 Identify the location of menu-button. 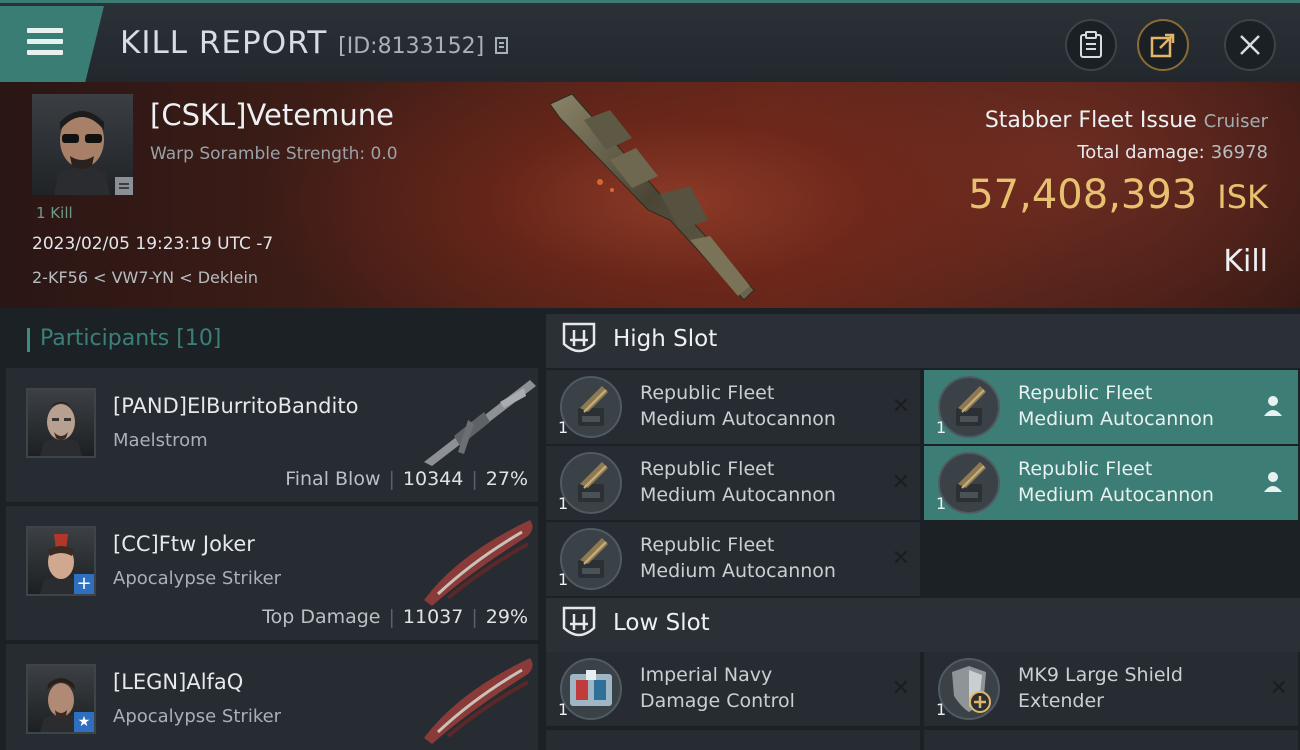
(52, 44).